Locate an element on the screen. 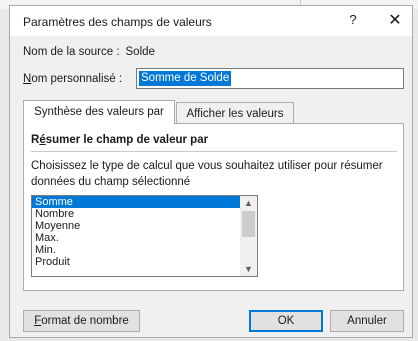  list-item-moyenne: Moyenne is located at coordinates (136, 226).